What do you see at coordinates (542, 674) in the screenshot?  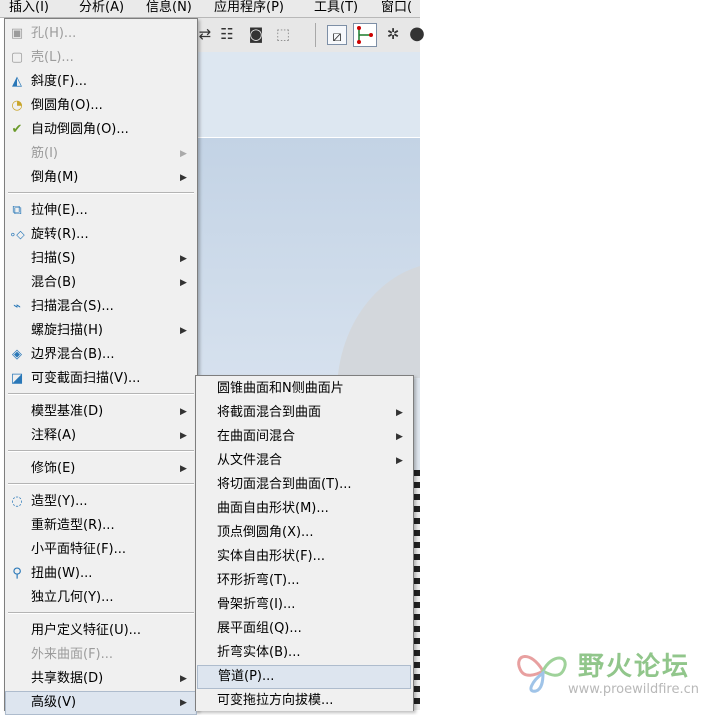 I see `watermark-butterfly-logo` at bounding box center [542, 674].